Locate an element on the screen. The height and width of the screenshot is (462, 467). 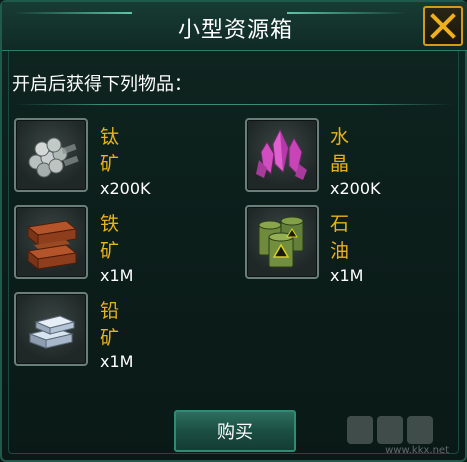
item-name: 水晶 is located at coordinates (340, 150).